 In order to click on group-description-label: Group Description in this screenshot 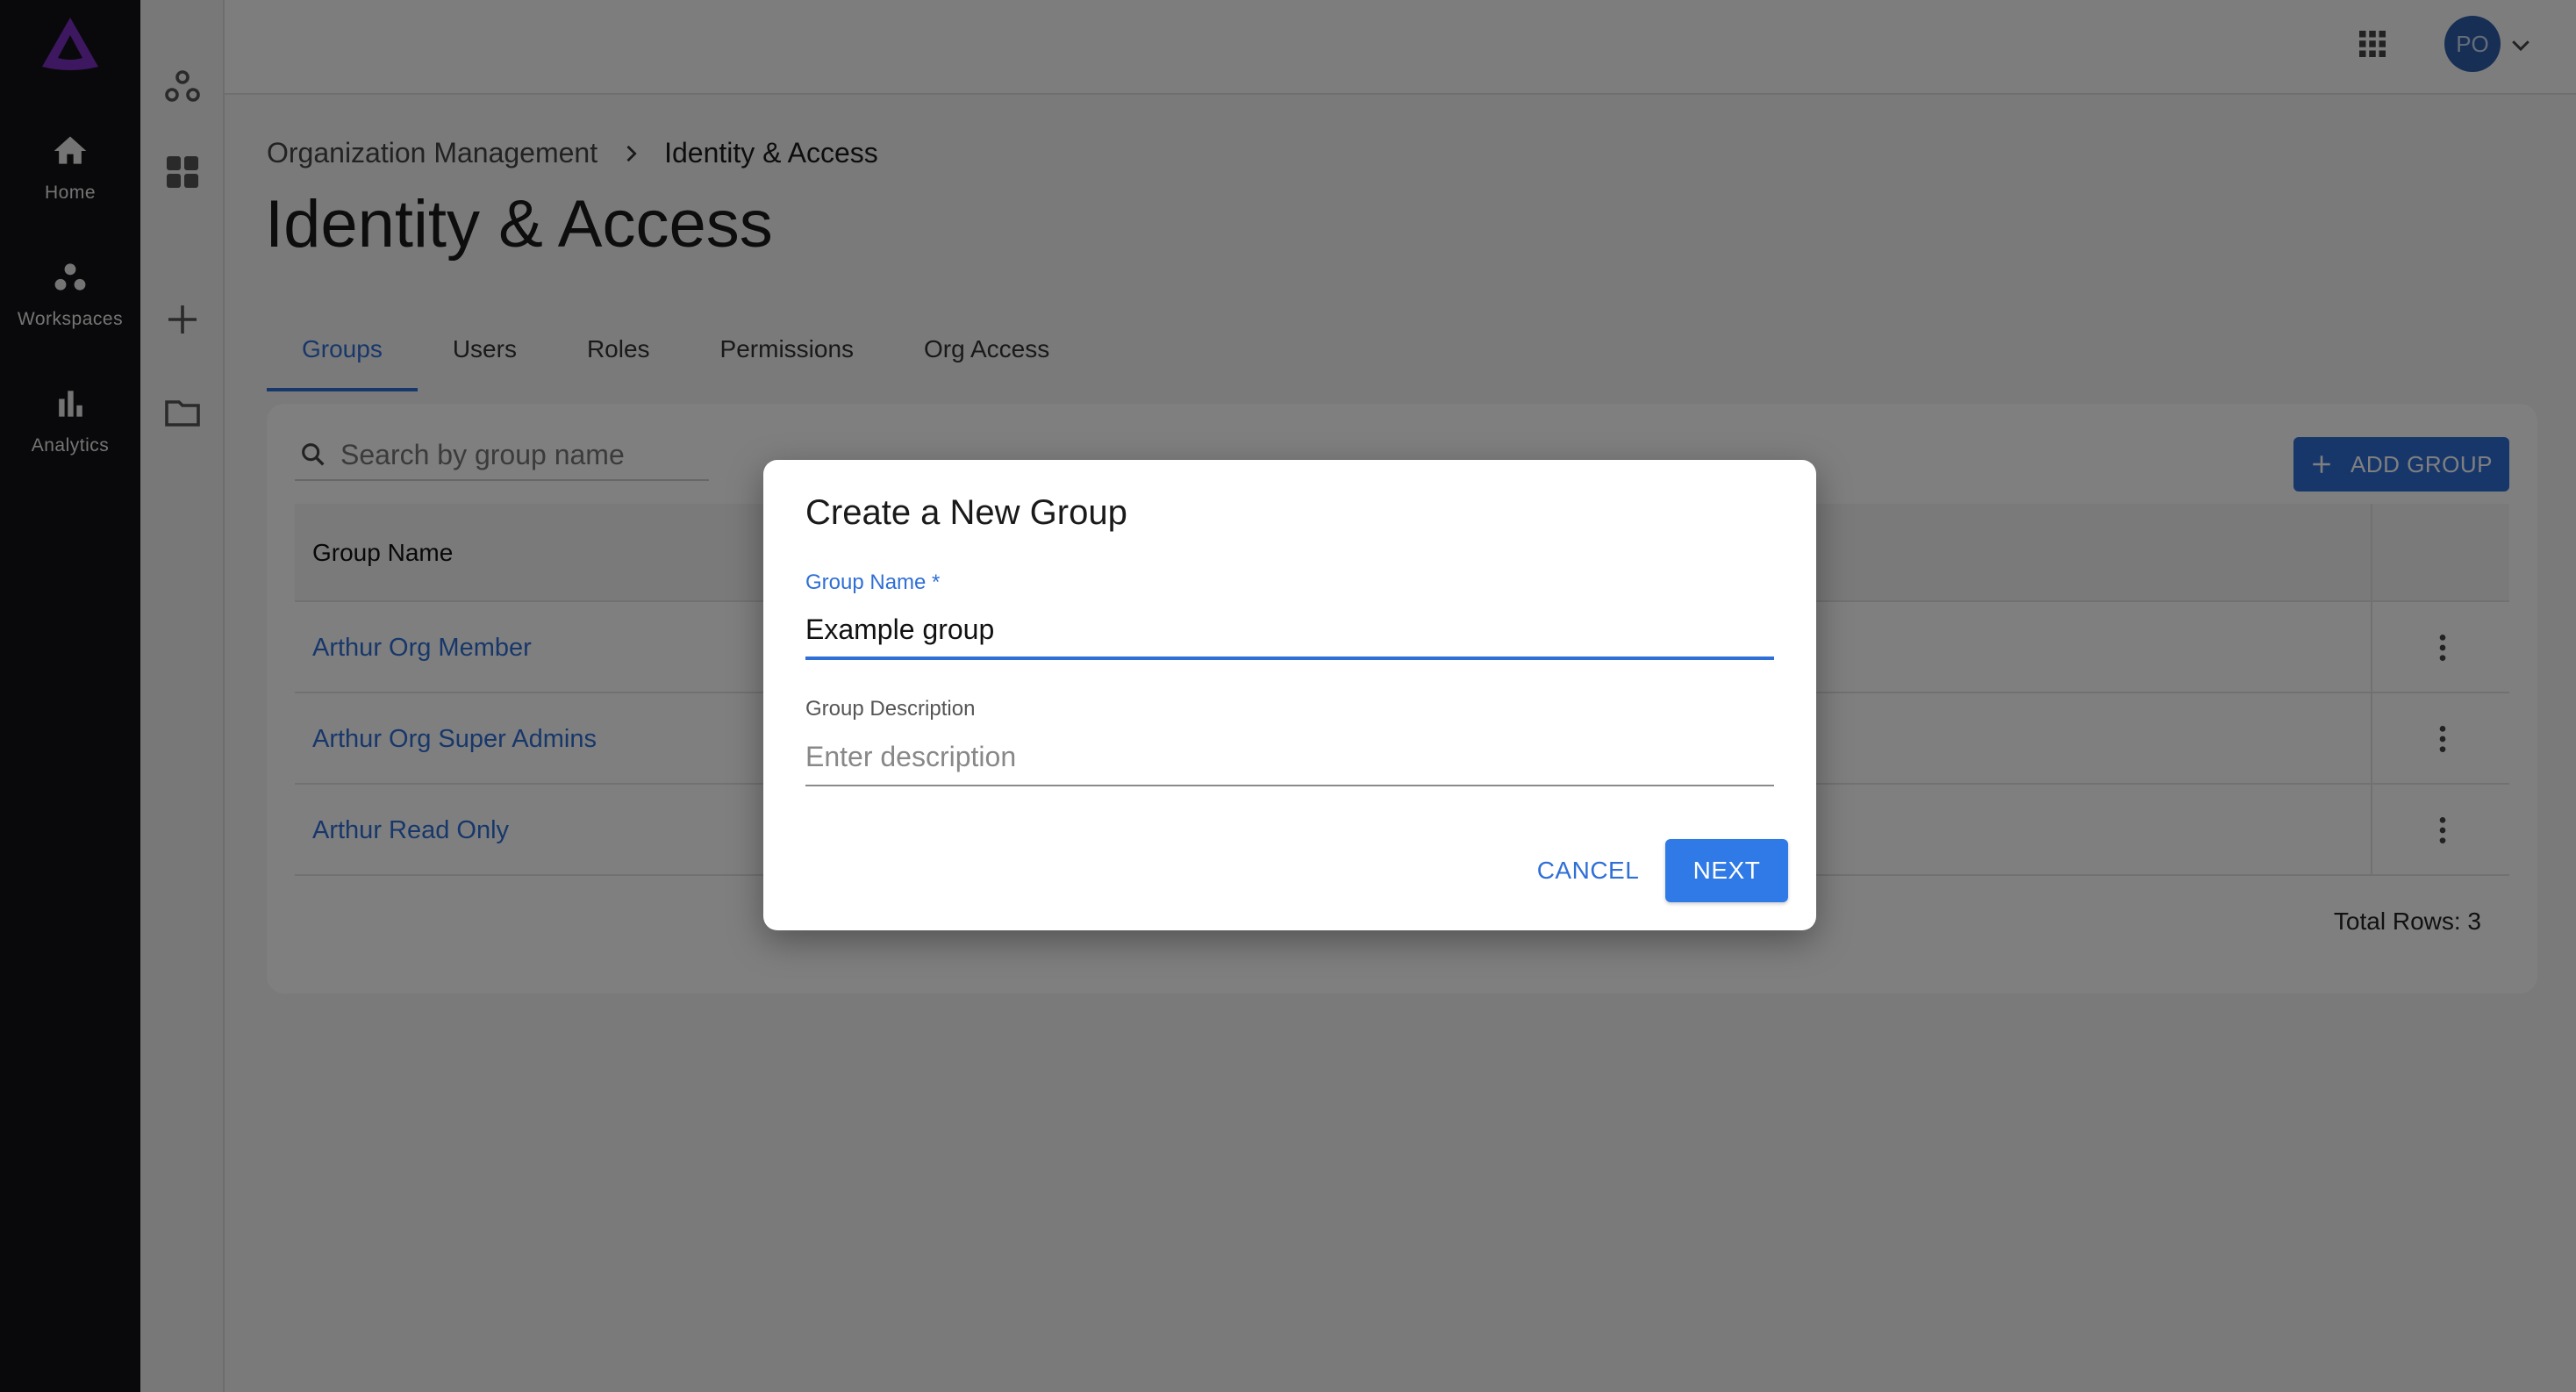, I will do `click(890, 709)`.